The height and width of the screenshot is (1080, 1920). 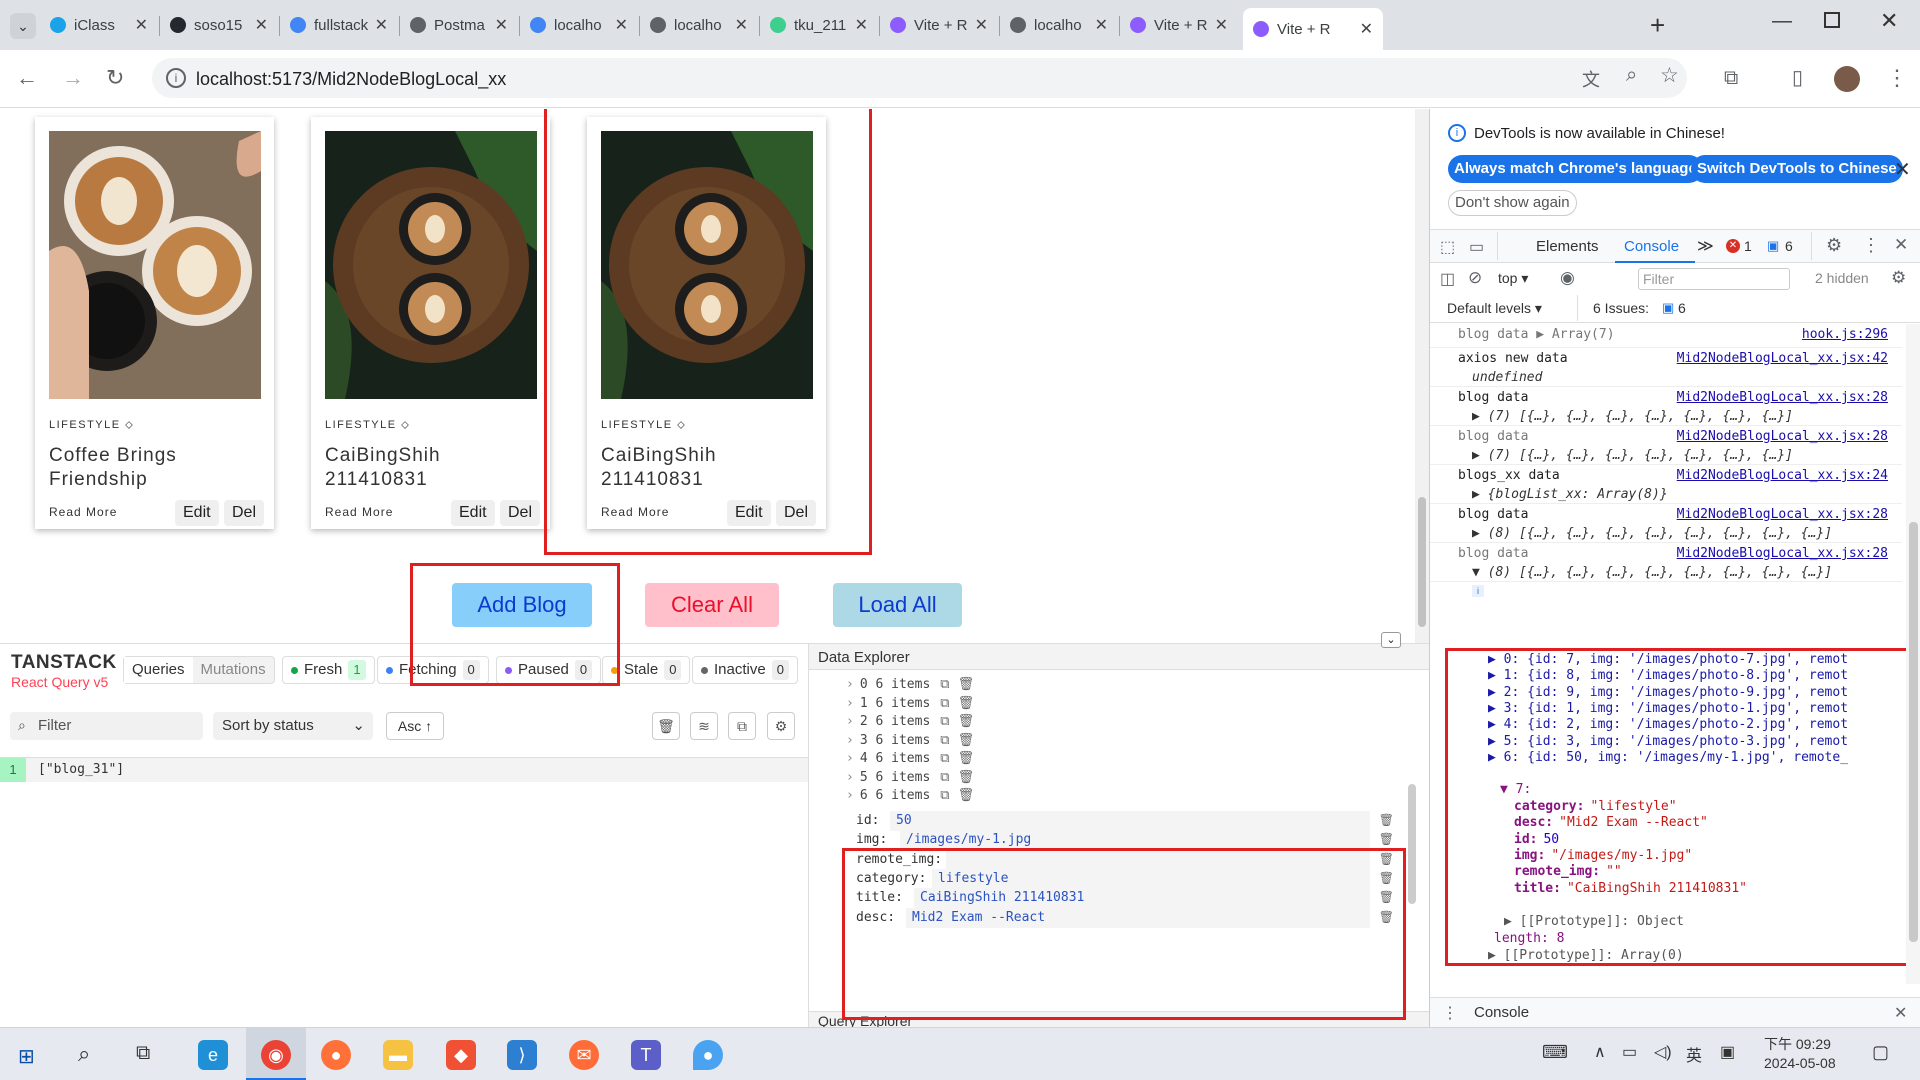 What do you see at coordinates (219, 25) in the screenshot?
I see `browser-tab: soso15 ✕` at bounding box center [219, 25].